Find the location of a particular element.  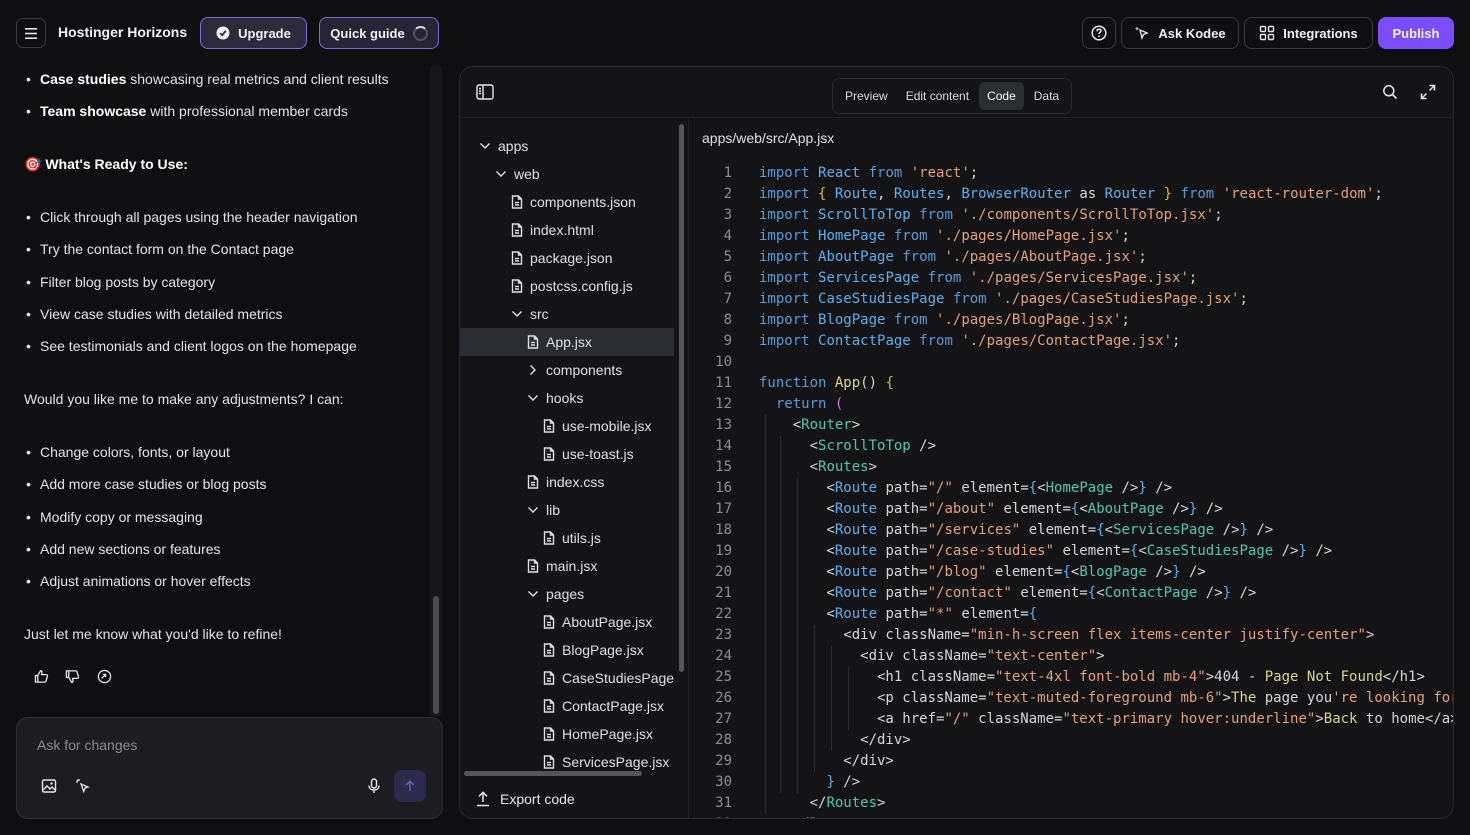

ask-kodee-button: Ask Kodee is located at coordinates (1180, 33).